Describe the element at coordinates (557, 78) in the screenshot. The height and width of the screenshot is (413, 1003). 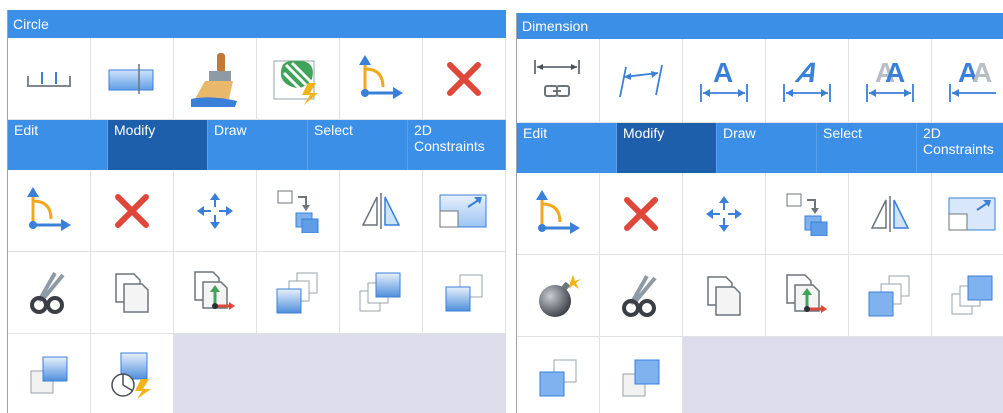
I see `linked-dimension-icon` at that location.